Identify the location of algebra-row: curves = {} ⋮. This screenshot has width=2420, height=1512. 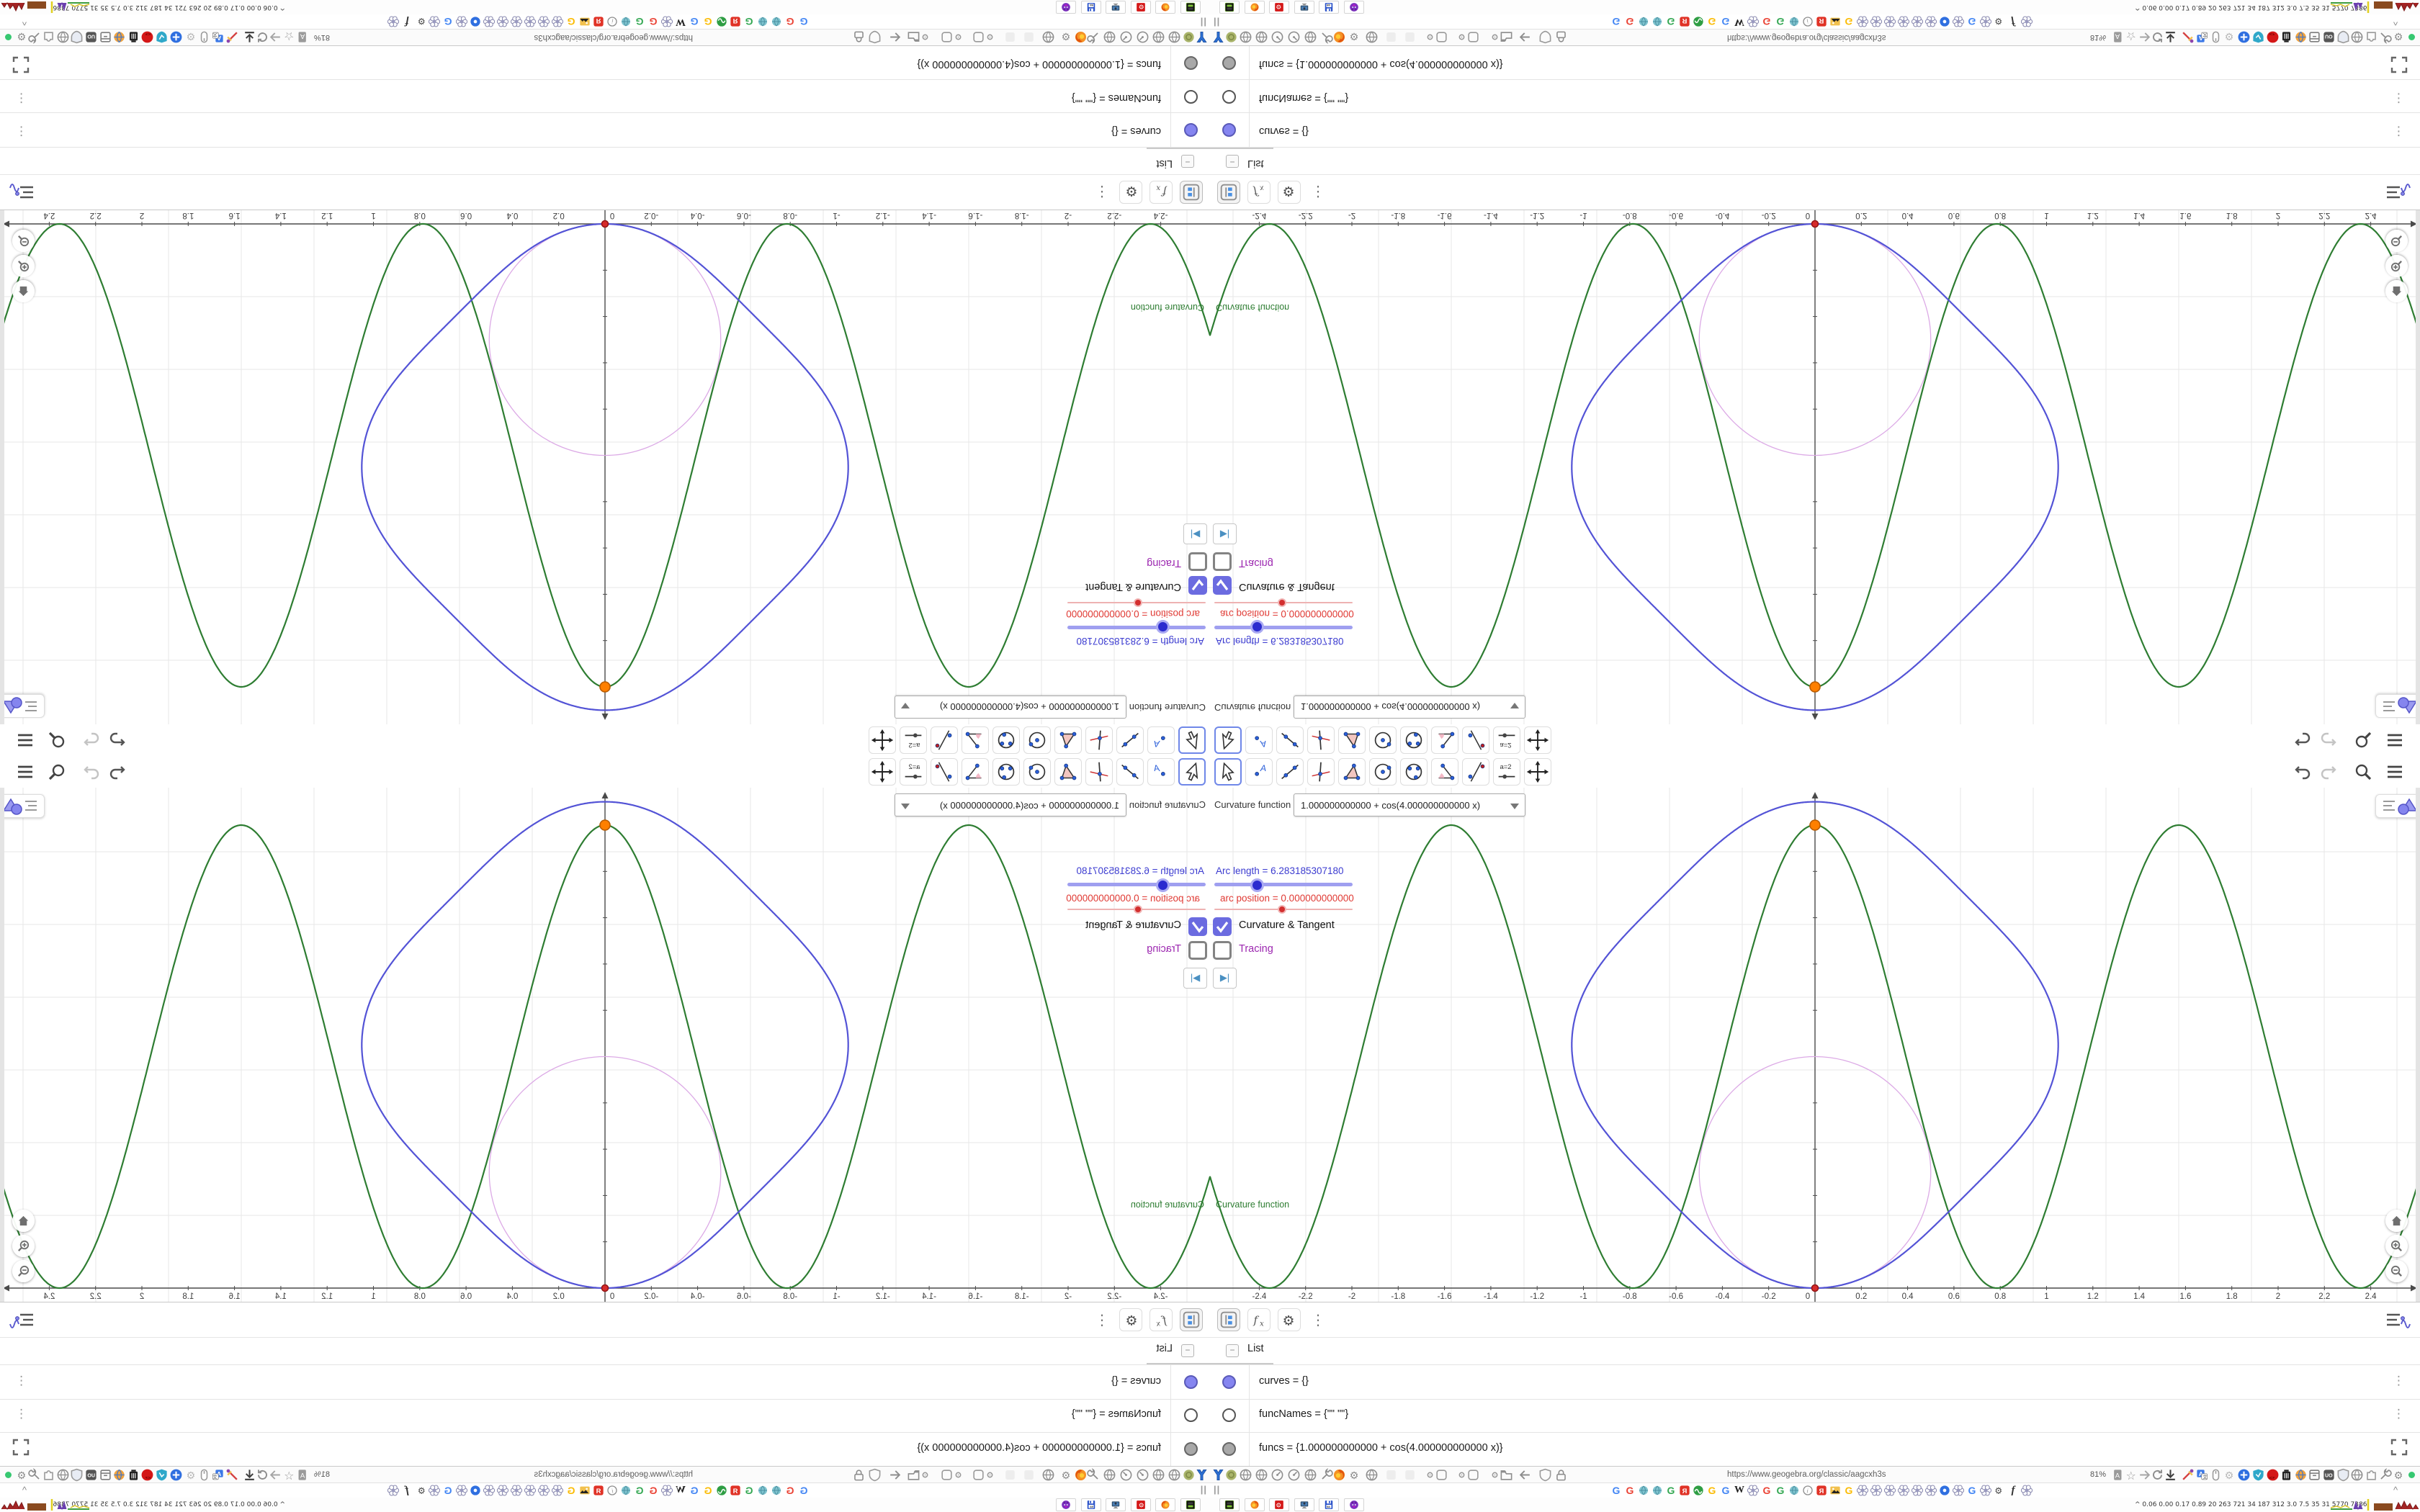
(605, 1382).